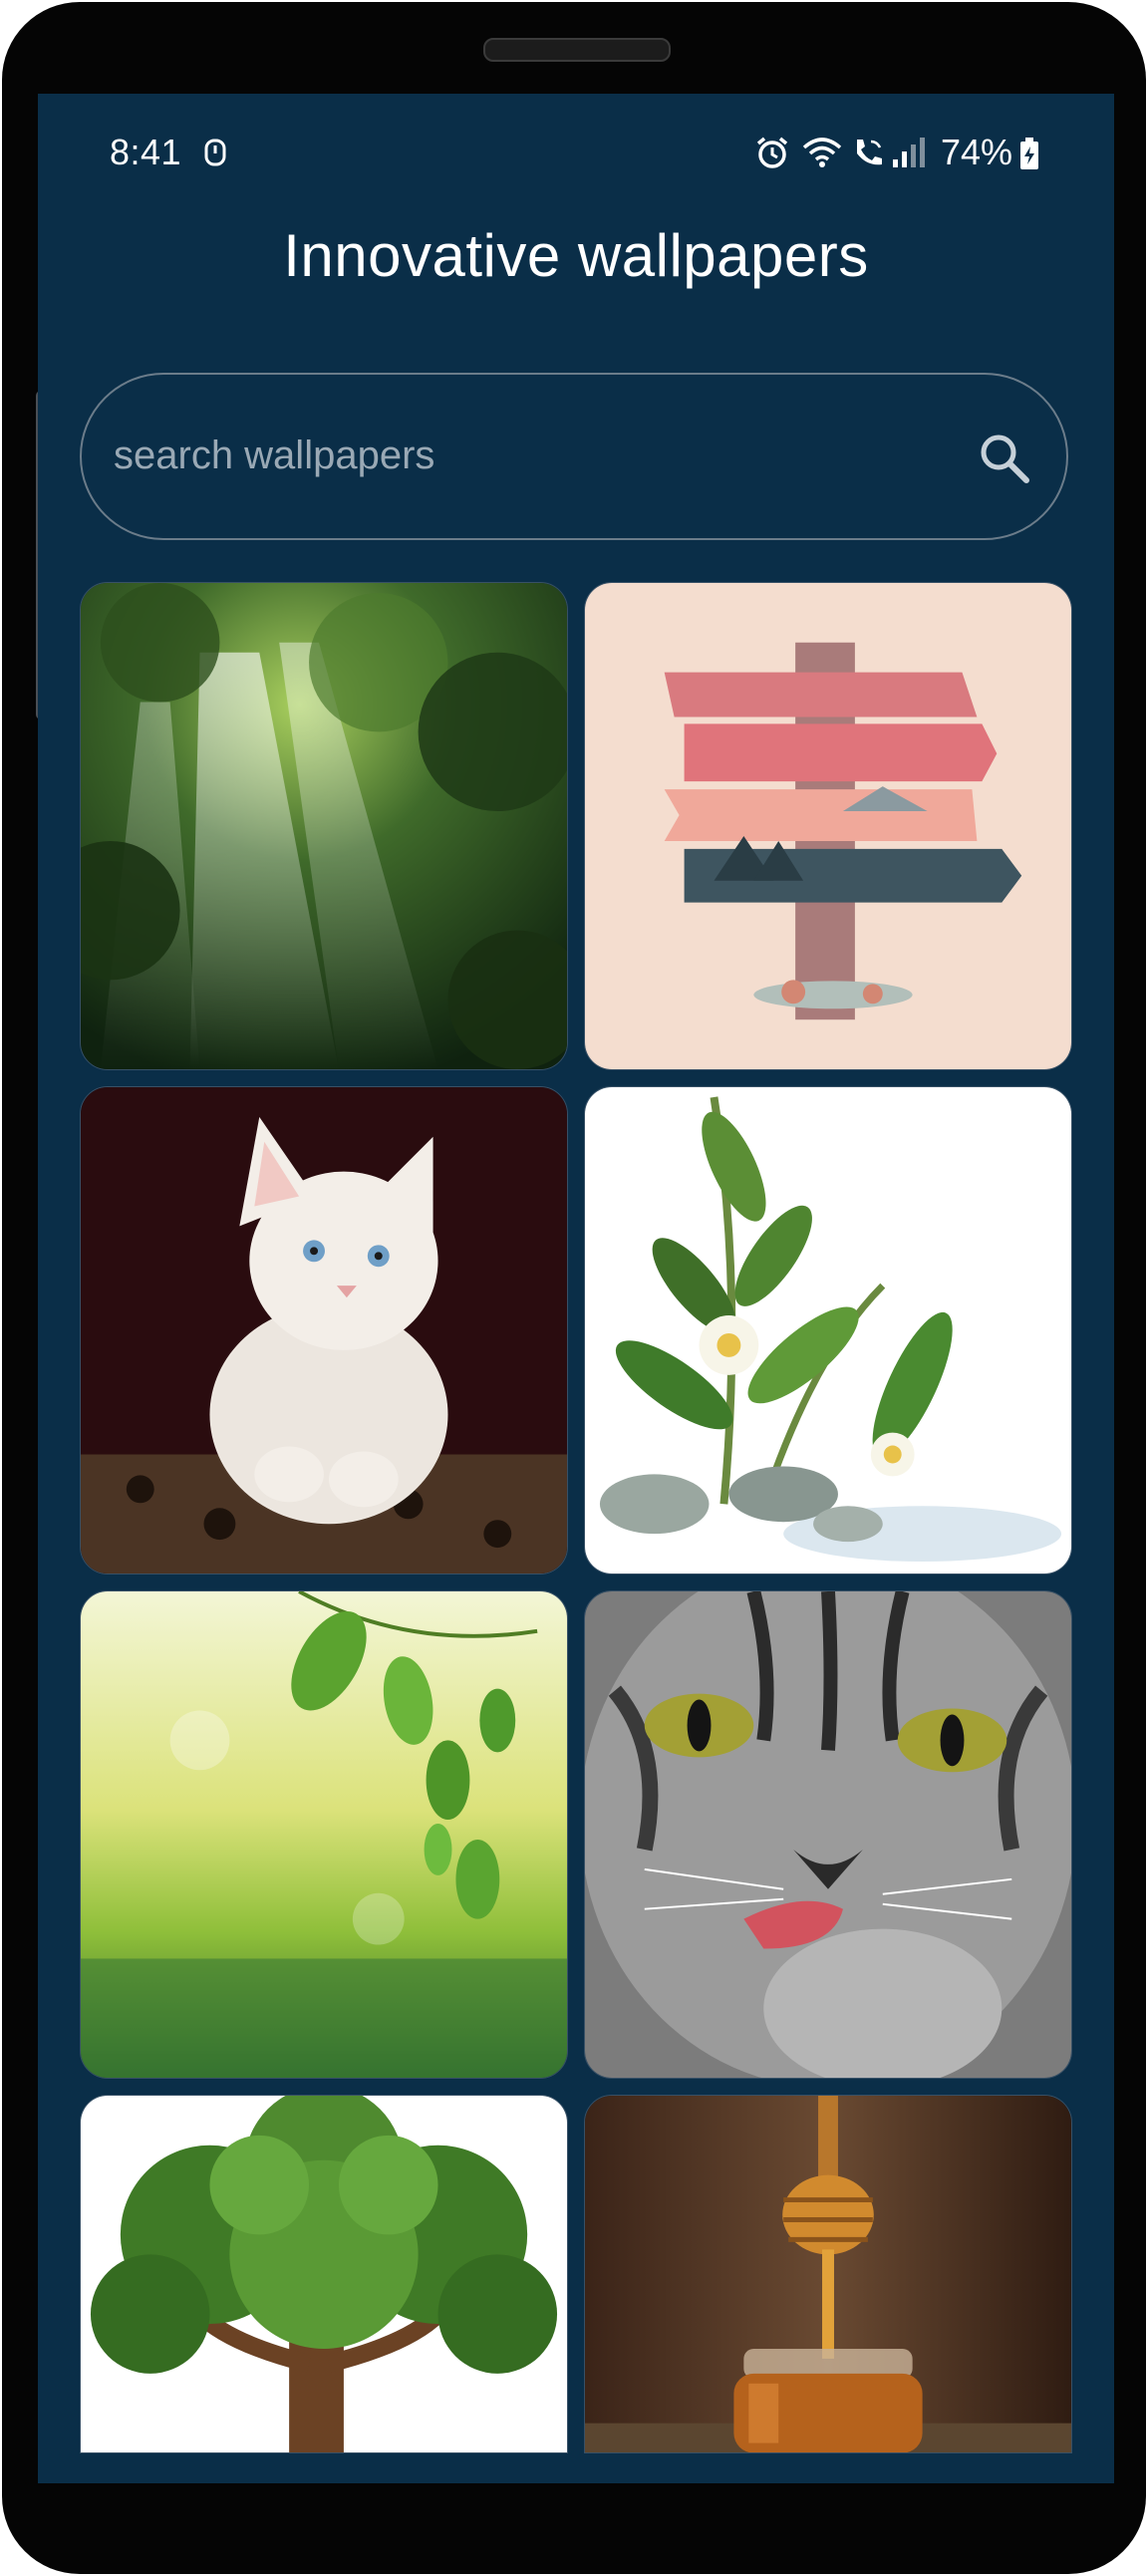 This screenshot has height=2576, width=1148. Describe the element at coordinates (522, 455) in the screenshot. I see `search-input` at that location.